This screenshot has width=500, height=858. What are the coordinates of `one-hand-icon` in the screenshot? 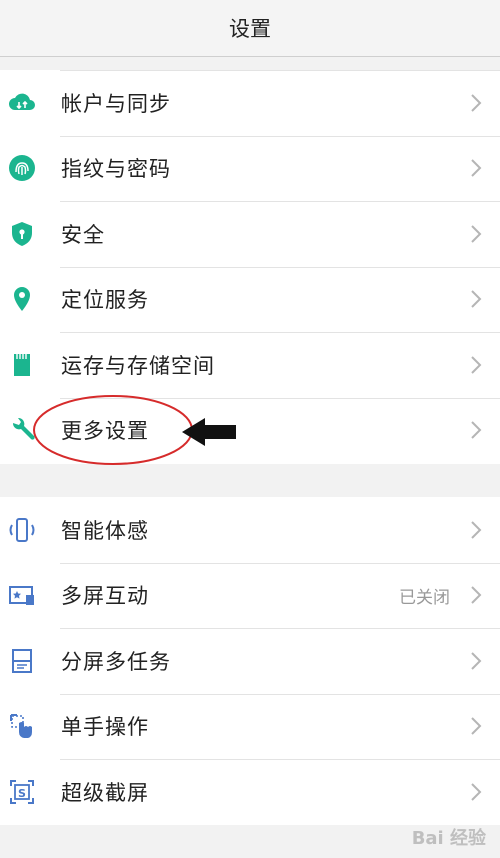 It's located at (22, 726).